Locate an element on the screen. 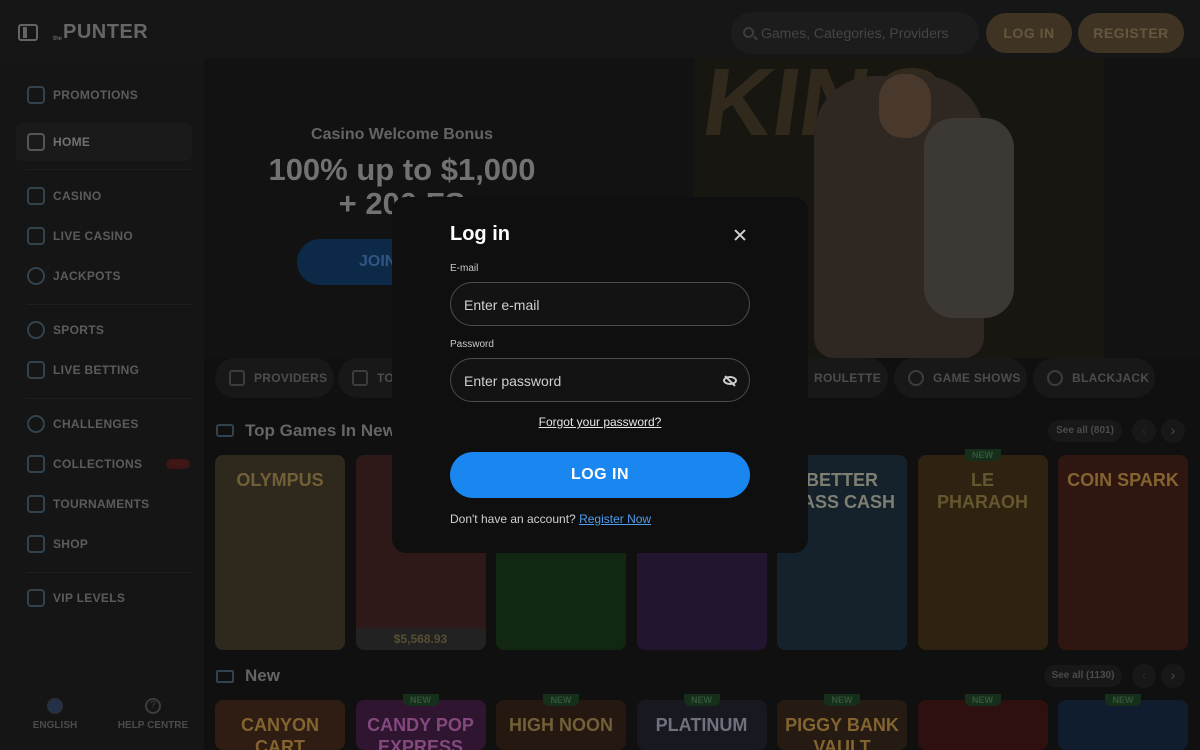 The image size is (1200, 750). forgot-password-link: Forgot your password? is located at coordinates (600, 422).